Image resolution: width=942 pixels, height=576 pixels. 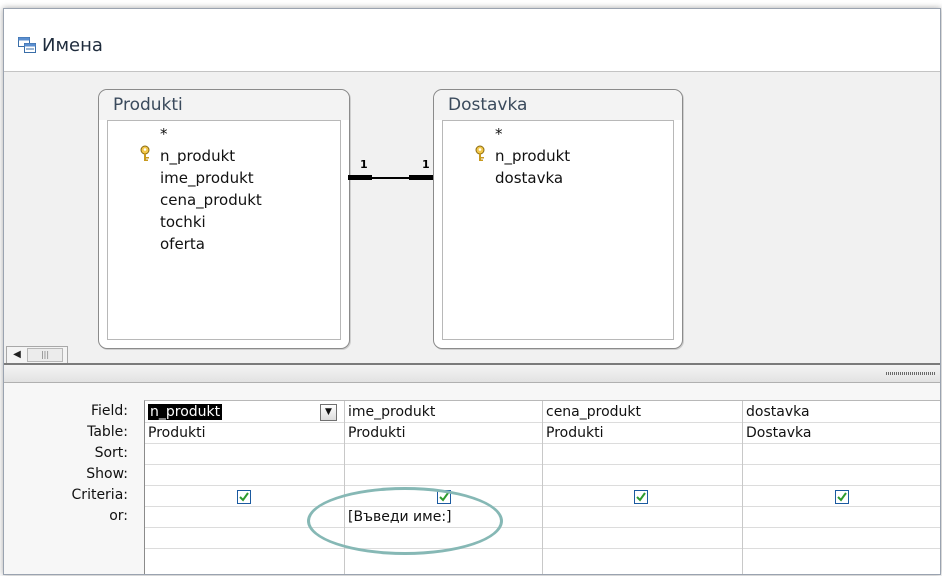 What do you see at coordinates (45, 355) in the screenshot?
I see `scroll-thumb: |||` at bounding box center [45, 355].